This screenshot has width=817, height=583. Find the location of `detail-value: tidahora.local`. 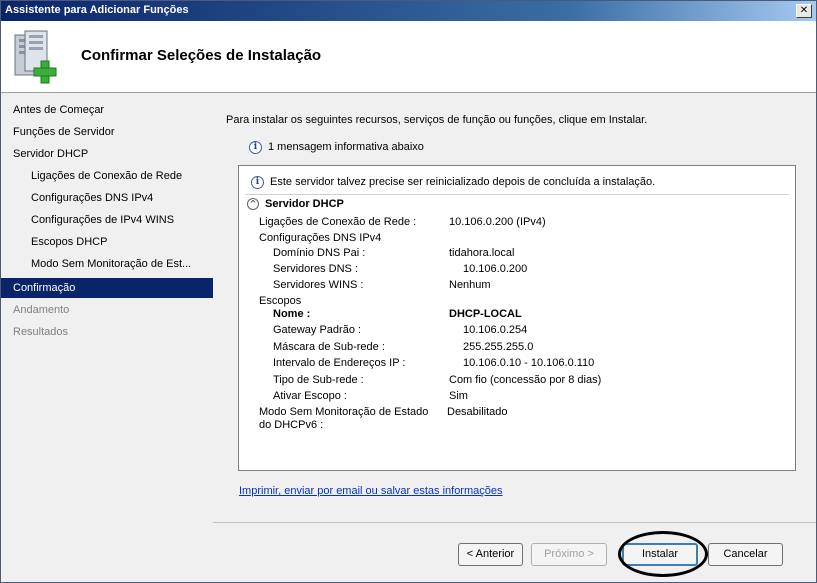

detail-value: tidahora.local is located at coordinates (482, 253).